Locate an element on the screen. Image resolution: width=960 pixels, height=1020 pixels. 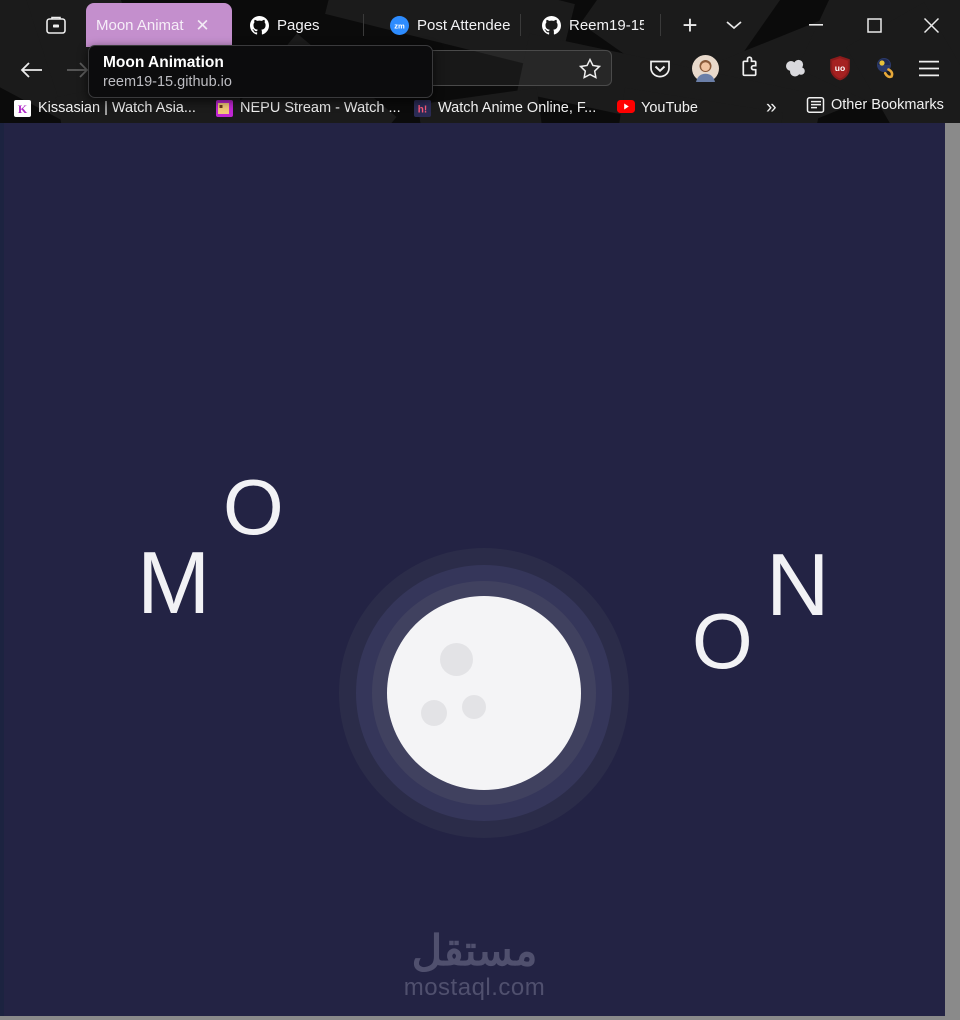
svg-text: K is located at coordinates (23, 109).